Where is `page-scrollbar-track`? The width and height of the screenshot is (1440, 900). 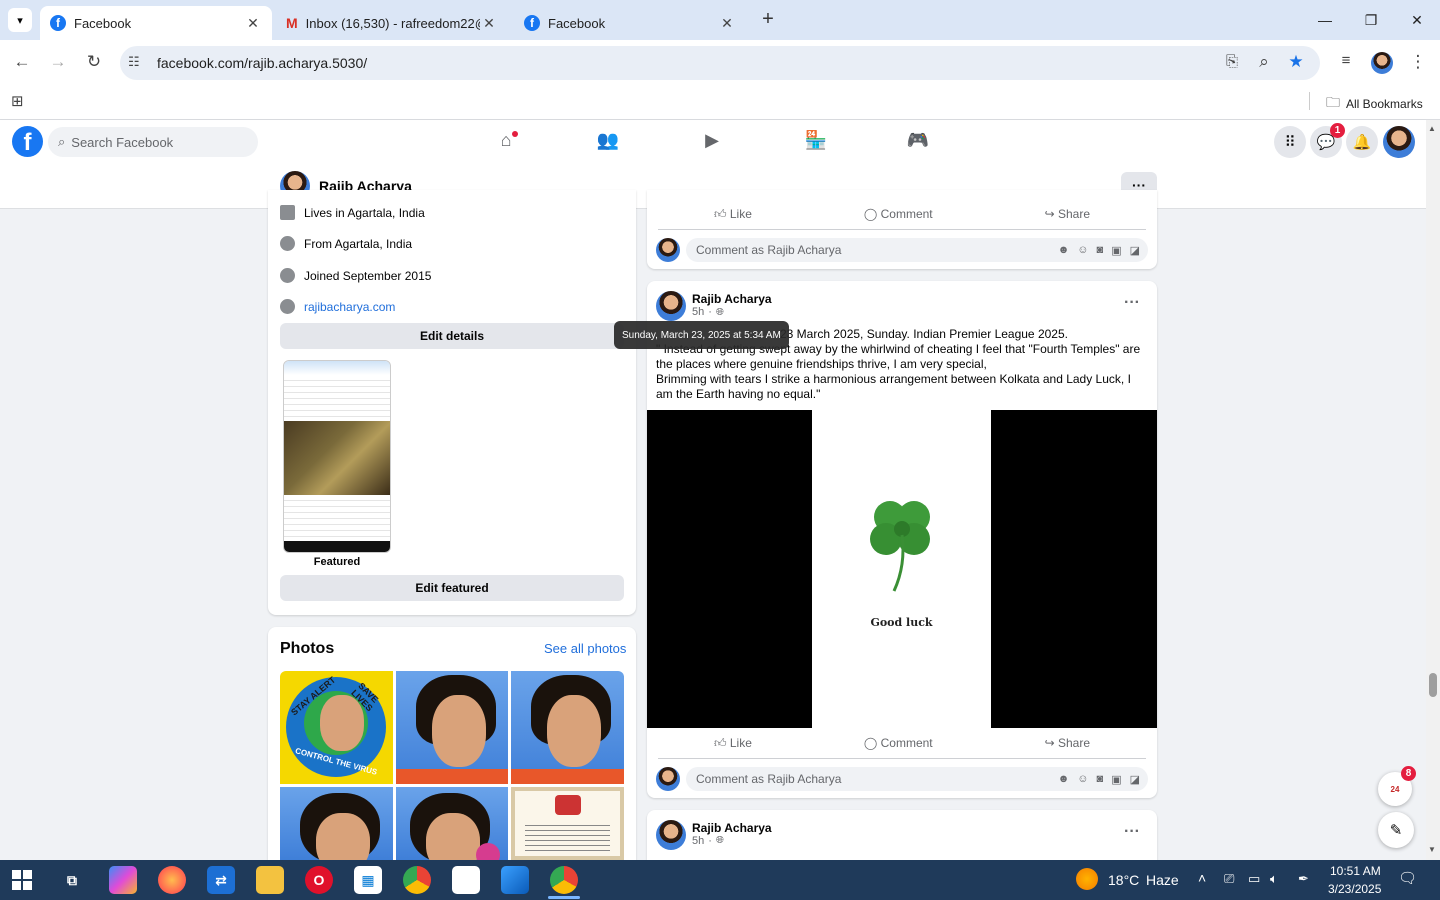 page-scrollbar-track is located at coordinates (1433, 490).